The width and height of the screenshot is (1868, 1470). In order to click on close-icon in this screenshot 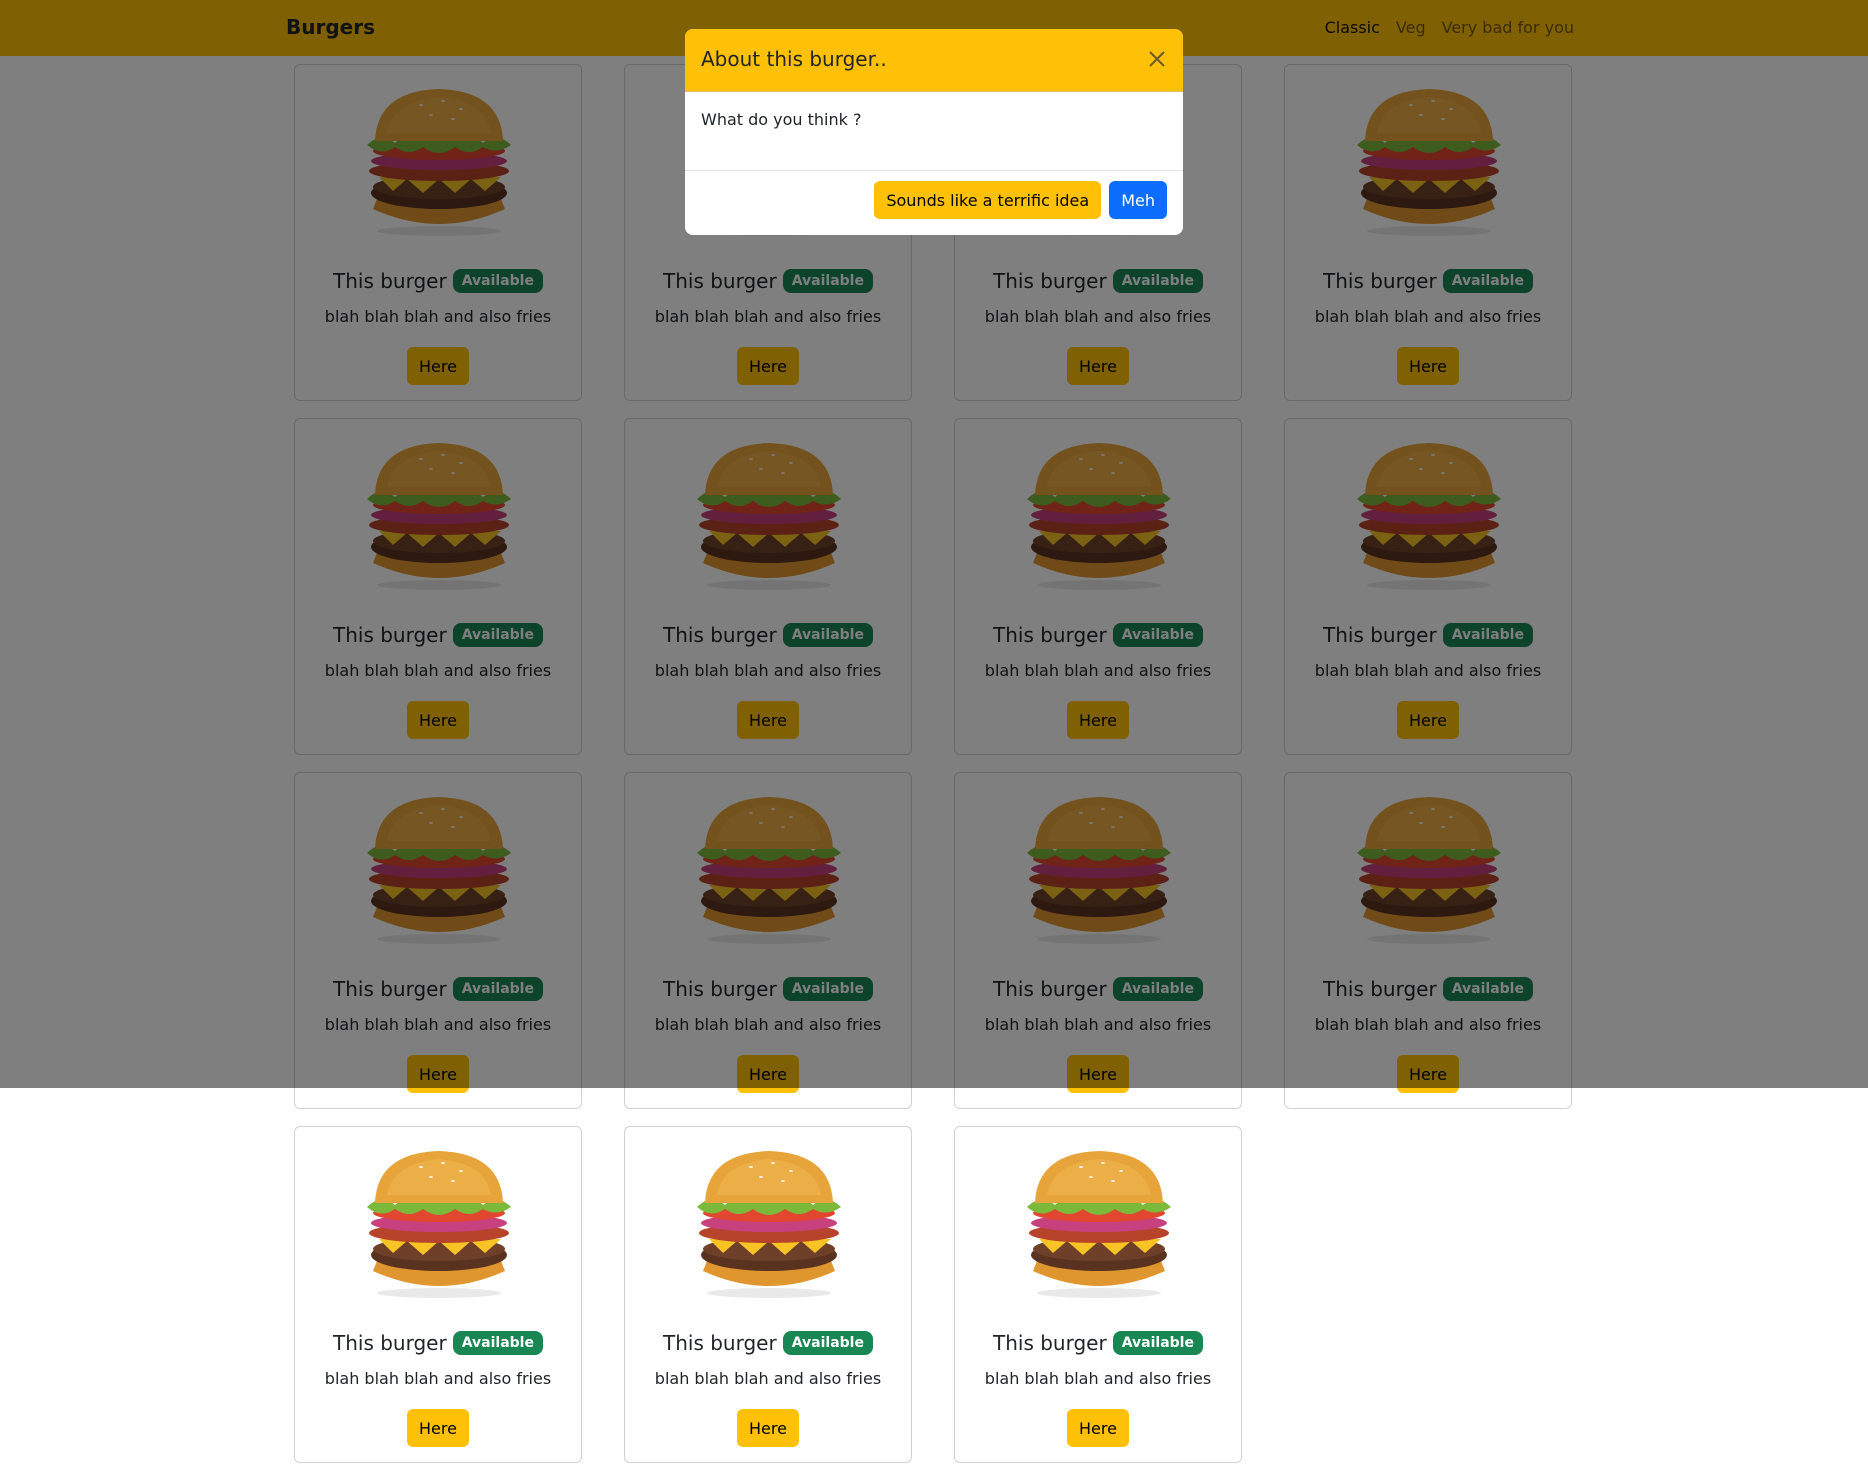, I will do `click(1157, 59)`.